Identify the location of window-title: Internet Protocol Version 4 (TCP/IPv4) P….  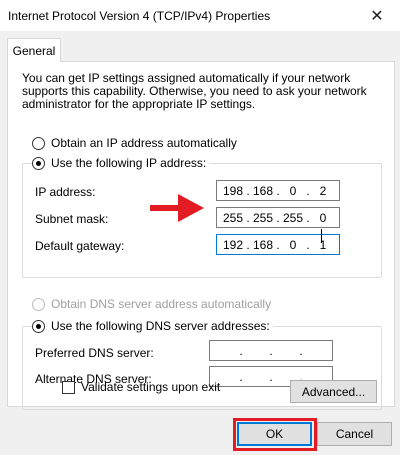
(139, 16).